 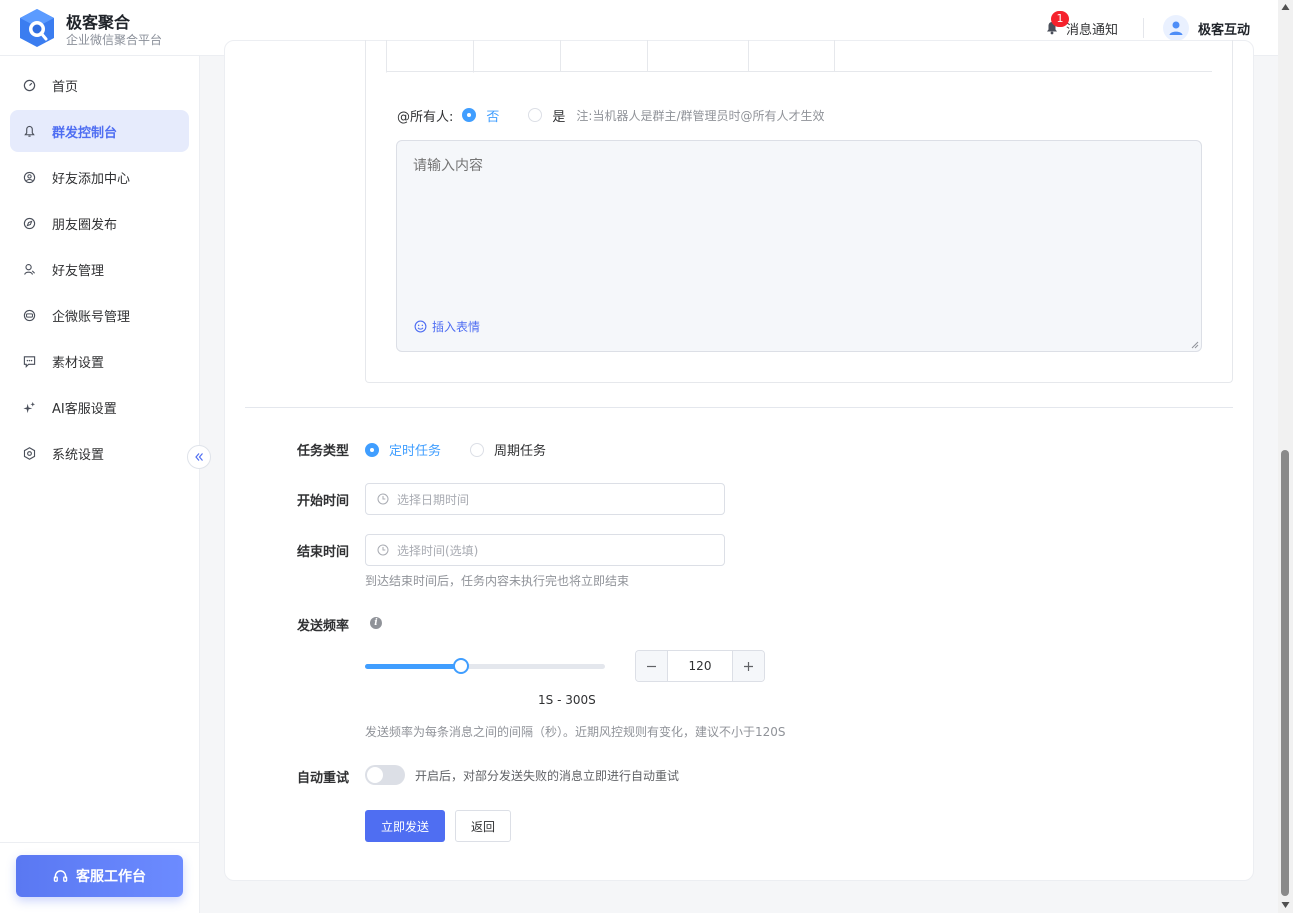 I want to click on scrollbar-thumb, so click(x=1285, y=673).